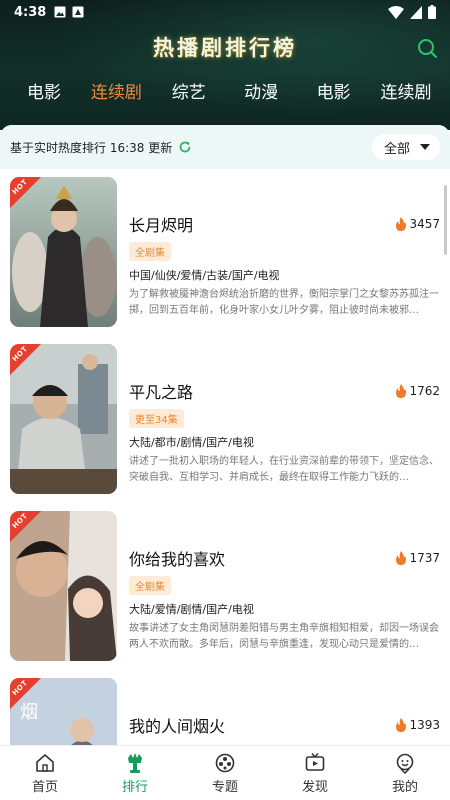 Image resolution: width=450 pixels, height=800 pixels. I want to click on filter-dropdown: 全部, so click(405, 147).